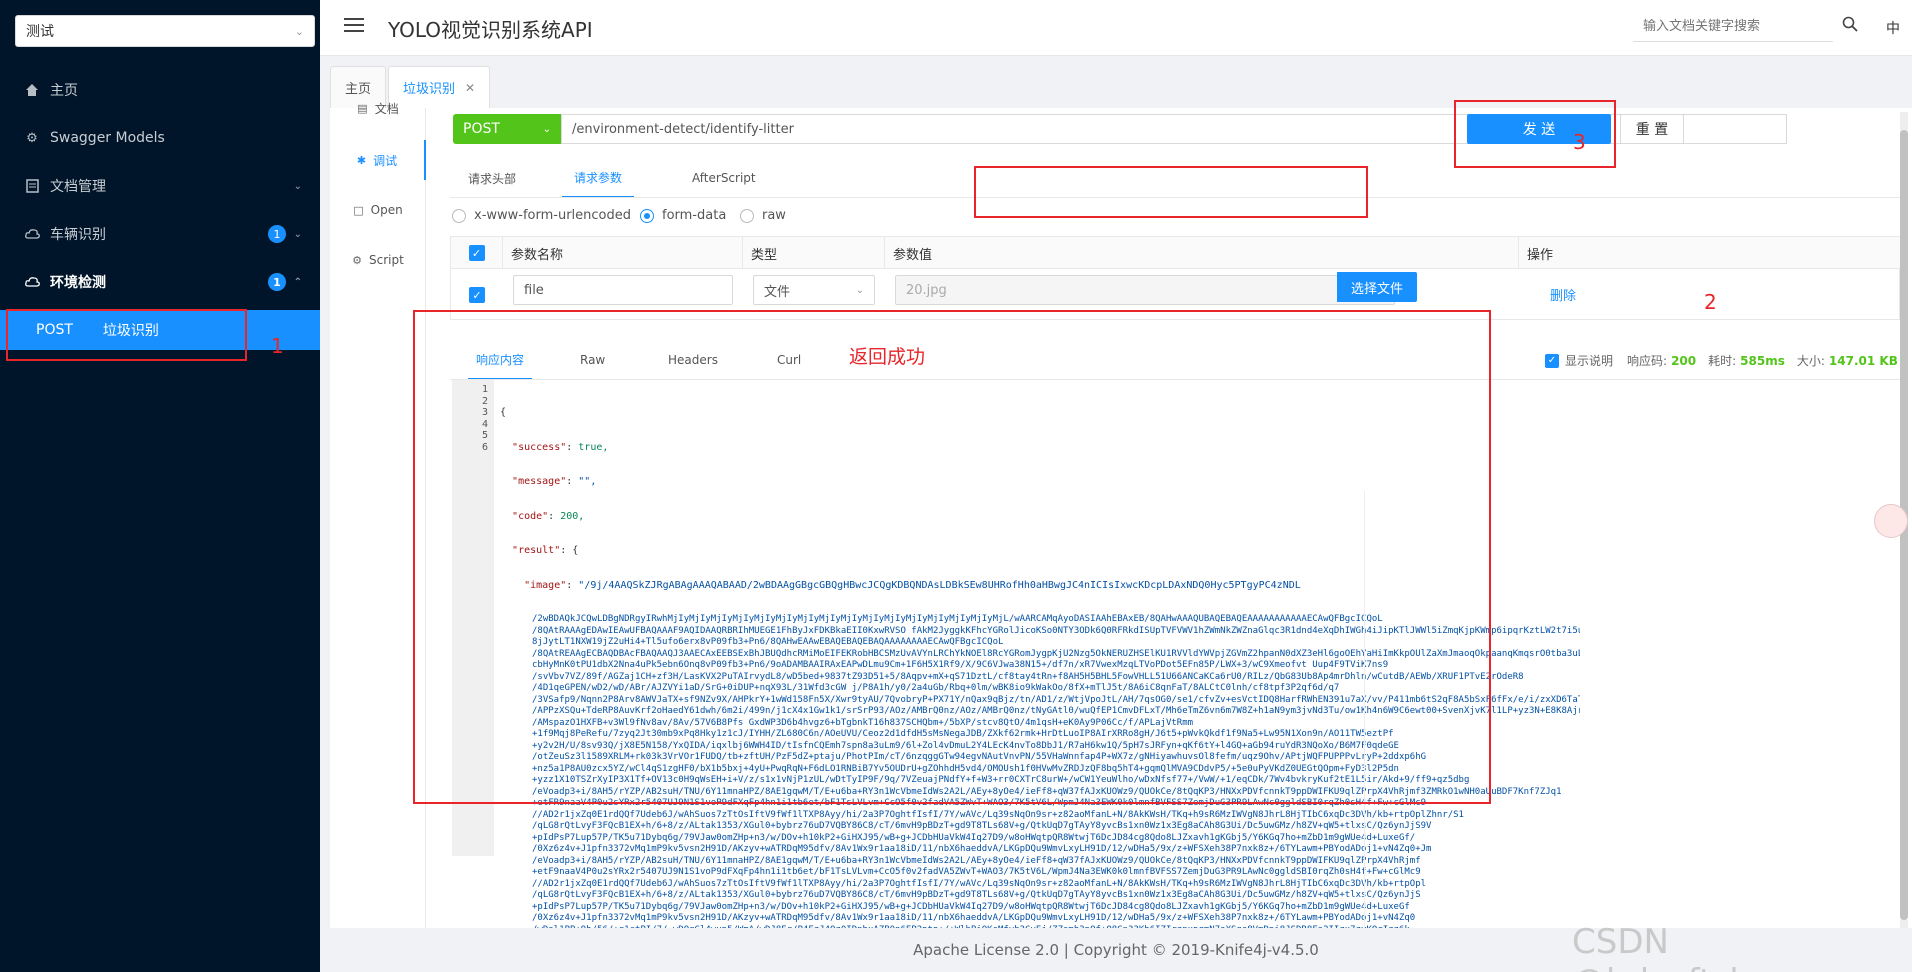  Describe the element at coordinates (1810, 361) in the screenshot. I see `response-size-label: 大小:` at that location.